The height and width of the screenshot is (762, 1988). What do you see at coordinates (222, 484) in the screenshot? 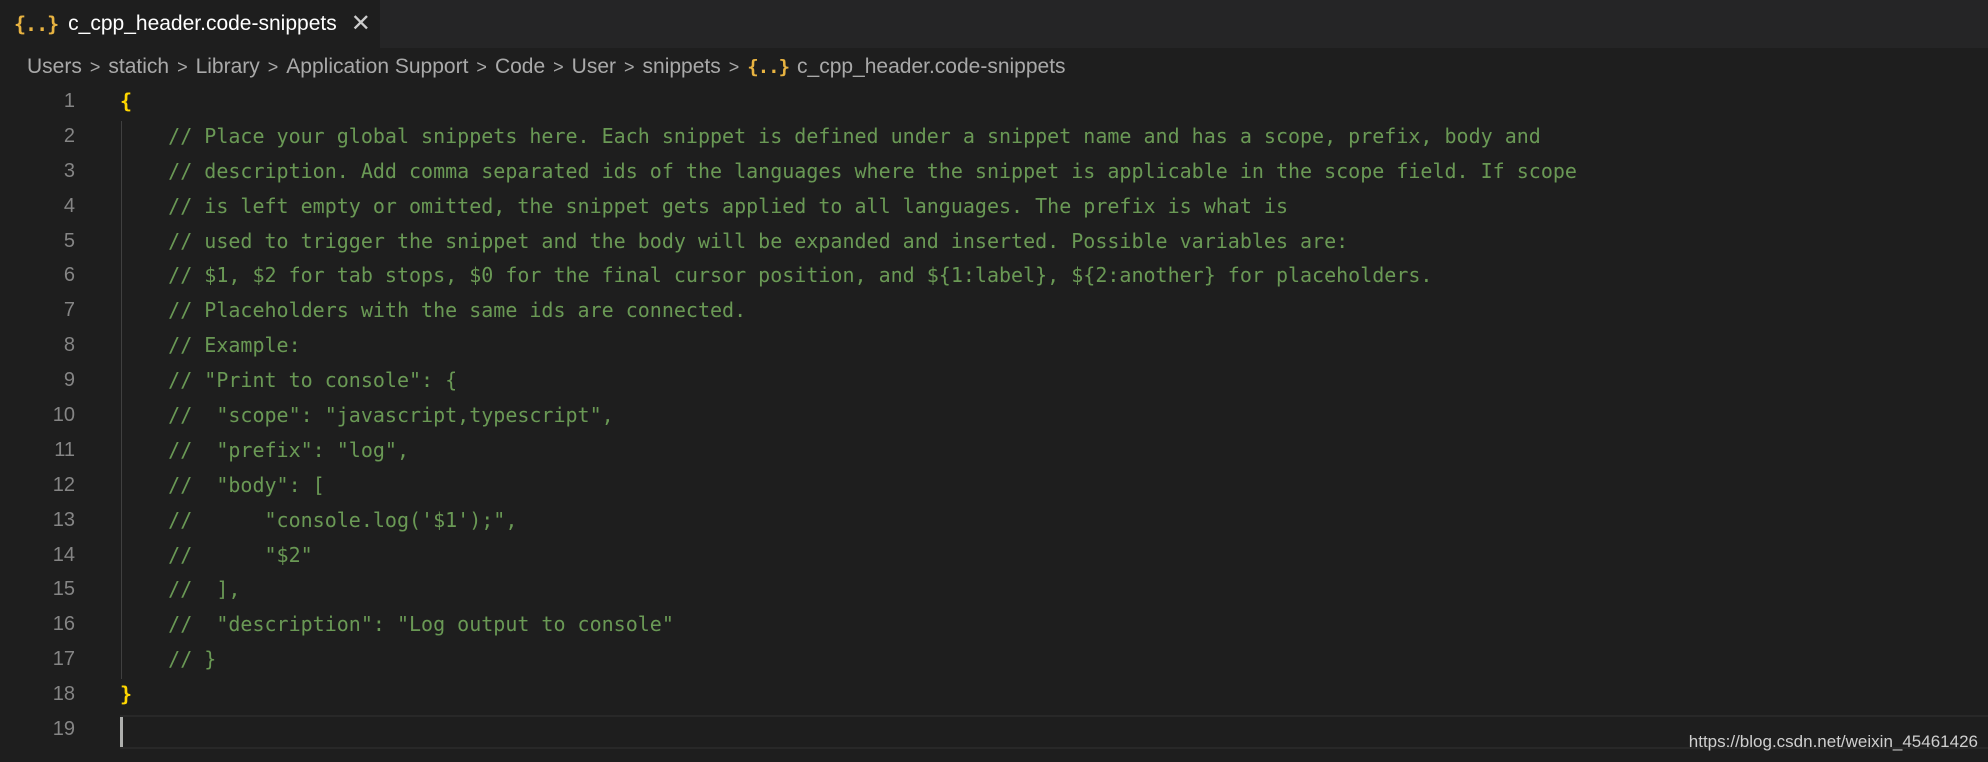
I see `comment-text: // "body": [` at bounding box center [222, 484].